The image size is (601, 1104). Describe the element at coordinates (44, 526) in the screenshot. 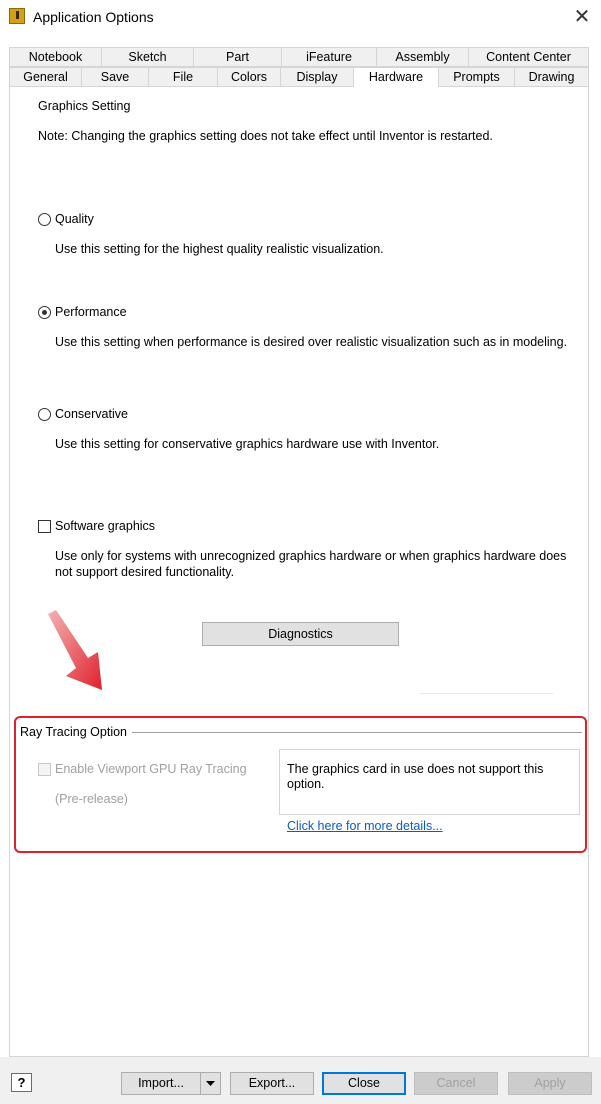

I see `software-graphics-checkbox` at that location.